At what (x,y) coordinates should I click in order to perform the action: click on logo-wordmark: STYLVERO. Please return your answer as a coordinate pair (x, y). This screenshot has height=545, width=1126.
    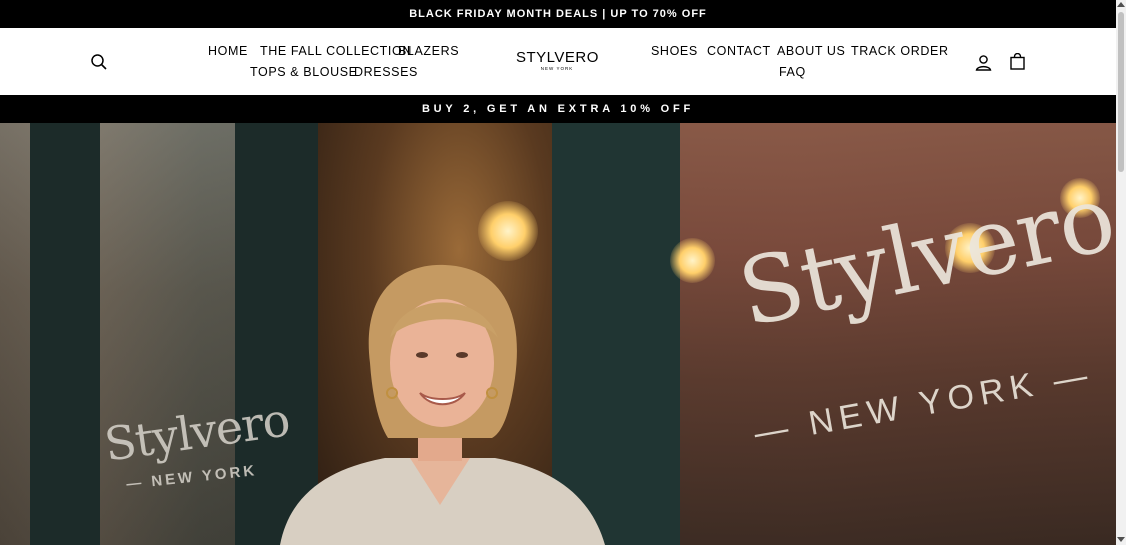
    Looking at the image, I should click on (557, 57).